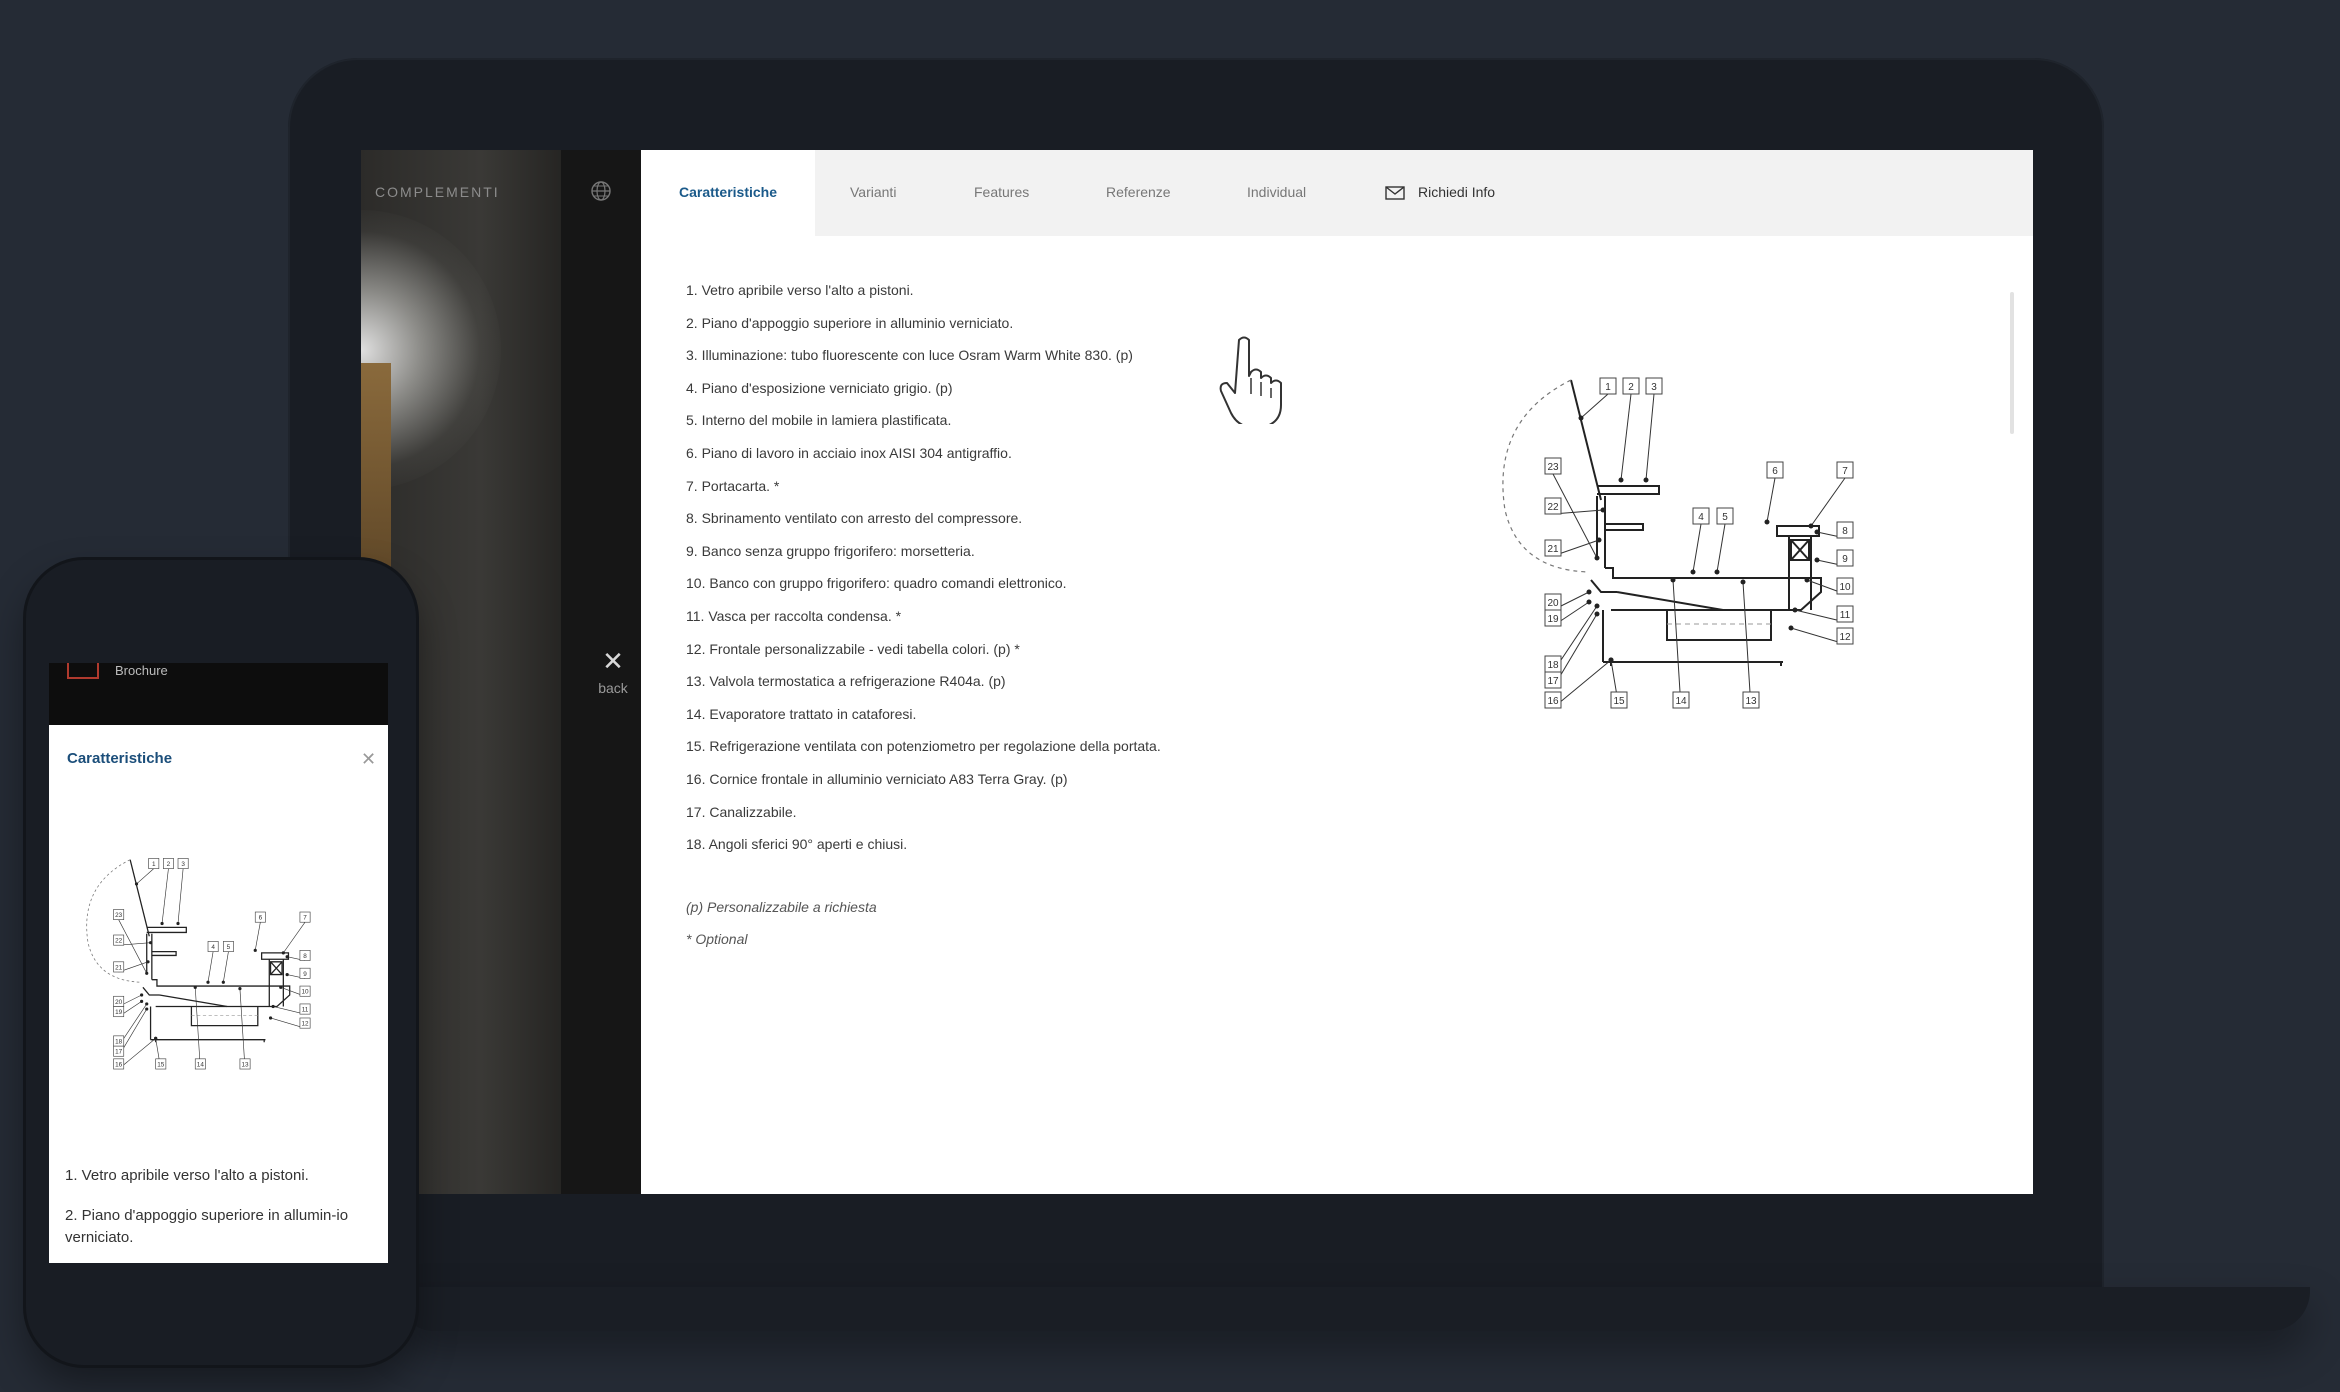 This screenshot has height=1392, width=2340. I want to click on tab-varianti: Varianti, so click(873, 193).